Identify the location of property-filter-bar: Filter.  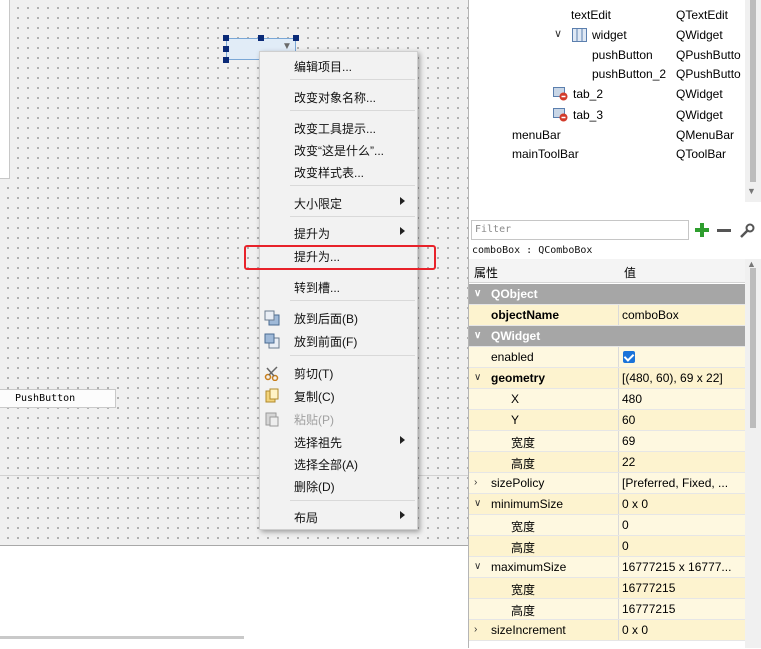
(615, 230).